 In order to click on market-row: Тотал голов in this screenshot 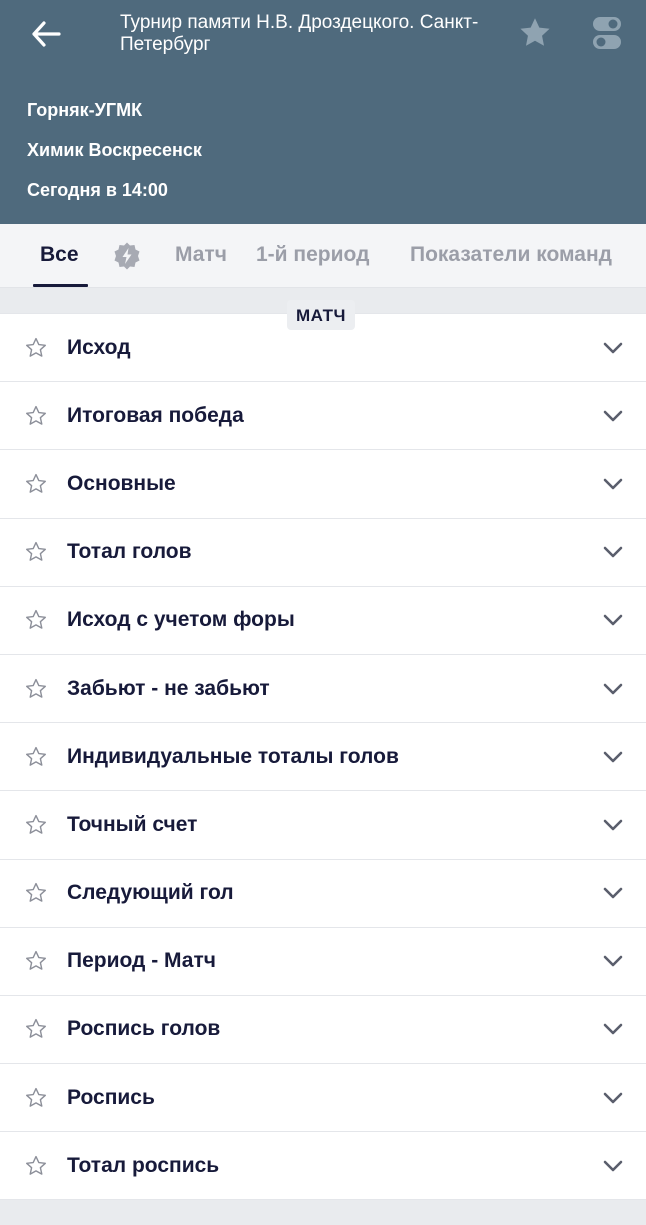, I will do `click(323, 553)`.